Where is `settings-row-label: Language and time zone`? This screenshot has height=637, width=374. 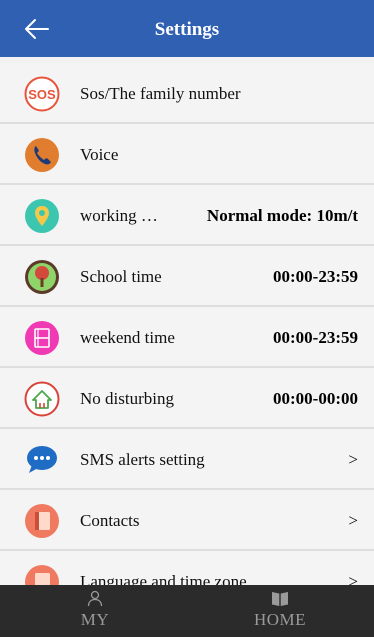
settings-row-label: Language and time zone is located at coordinates (163, 578).